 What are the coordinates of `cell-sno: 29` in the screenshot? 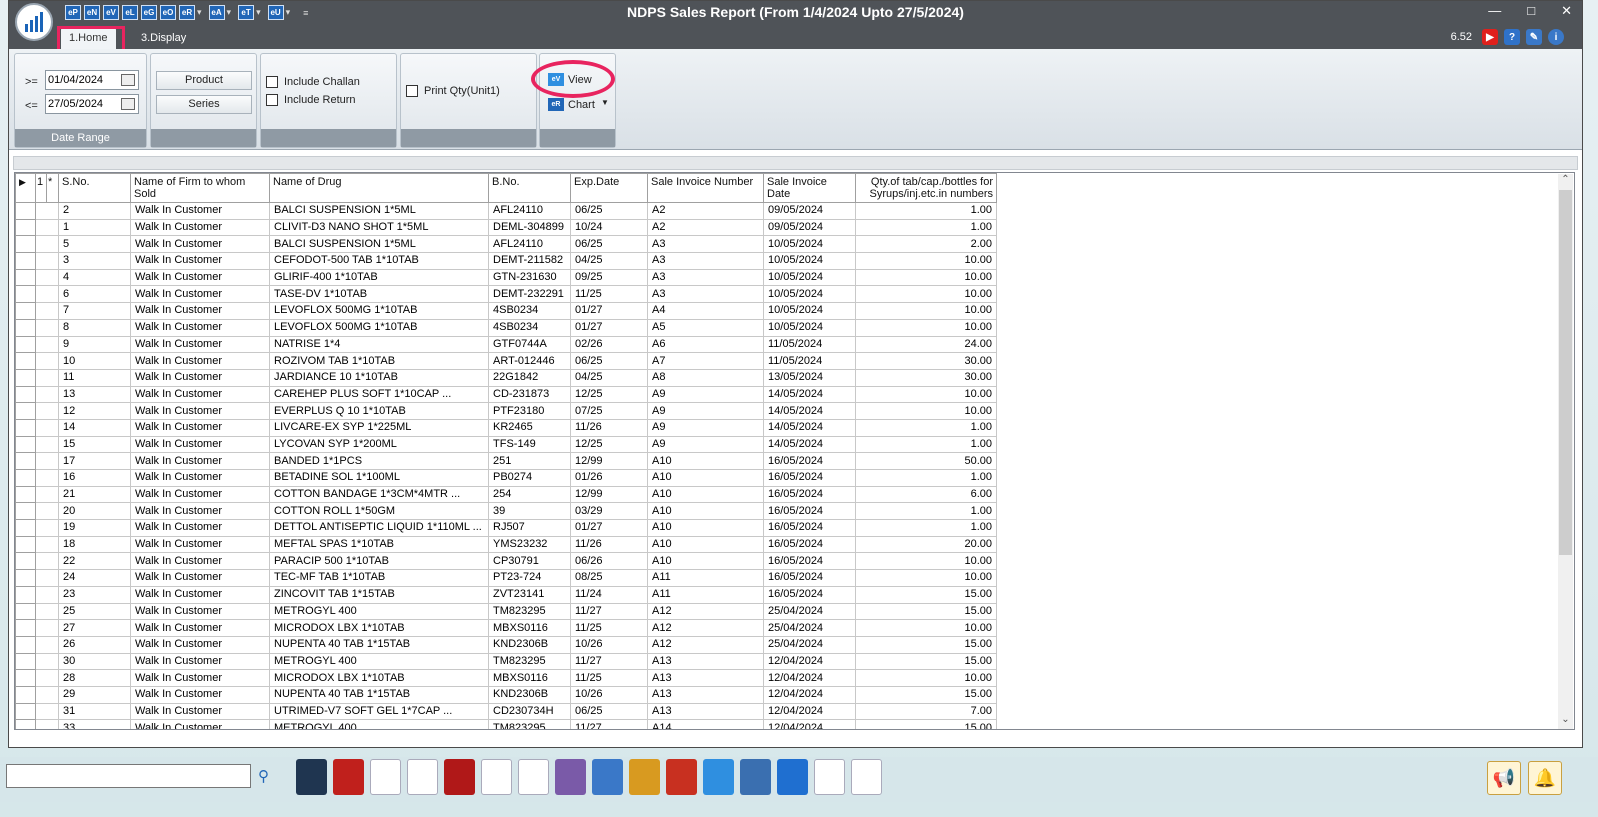 It's located at (94, 694).